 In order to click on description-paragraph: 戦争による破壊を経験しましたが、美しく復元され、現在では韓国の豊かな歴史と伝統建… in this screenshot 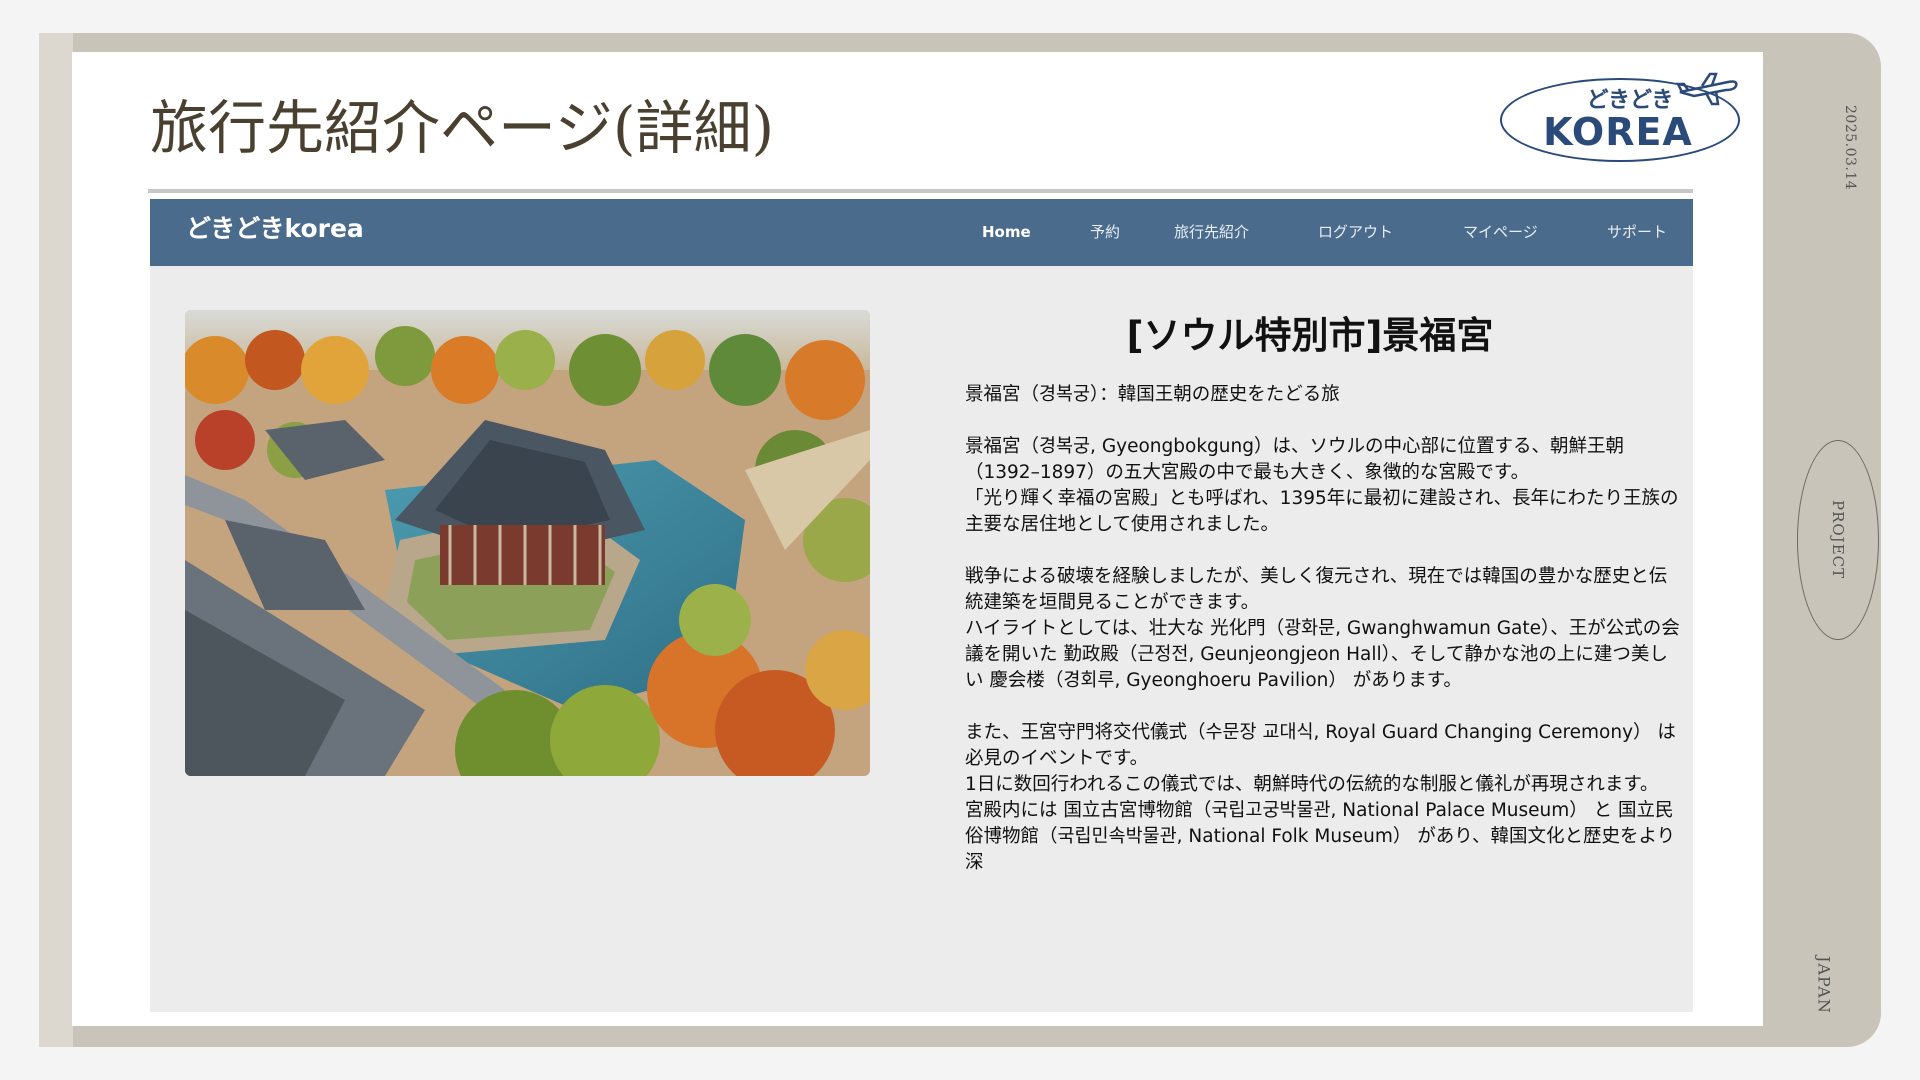, I will do `click(1322, 628)`.